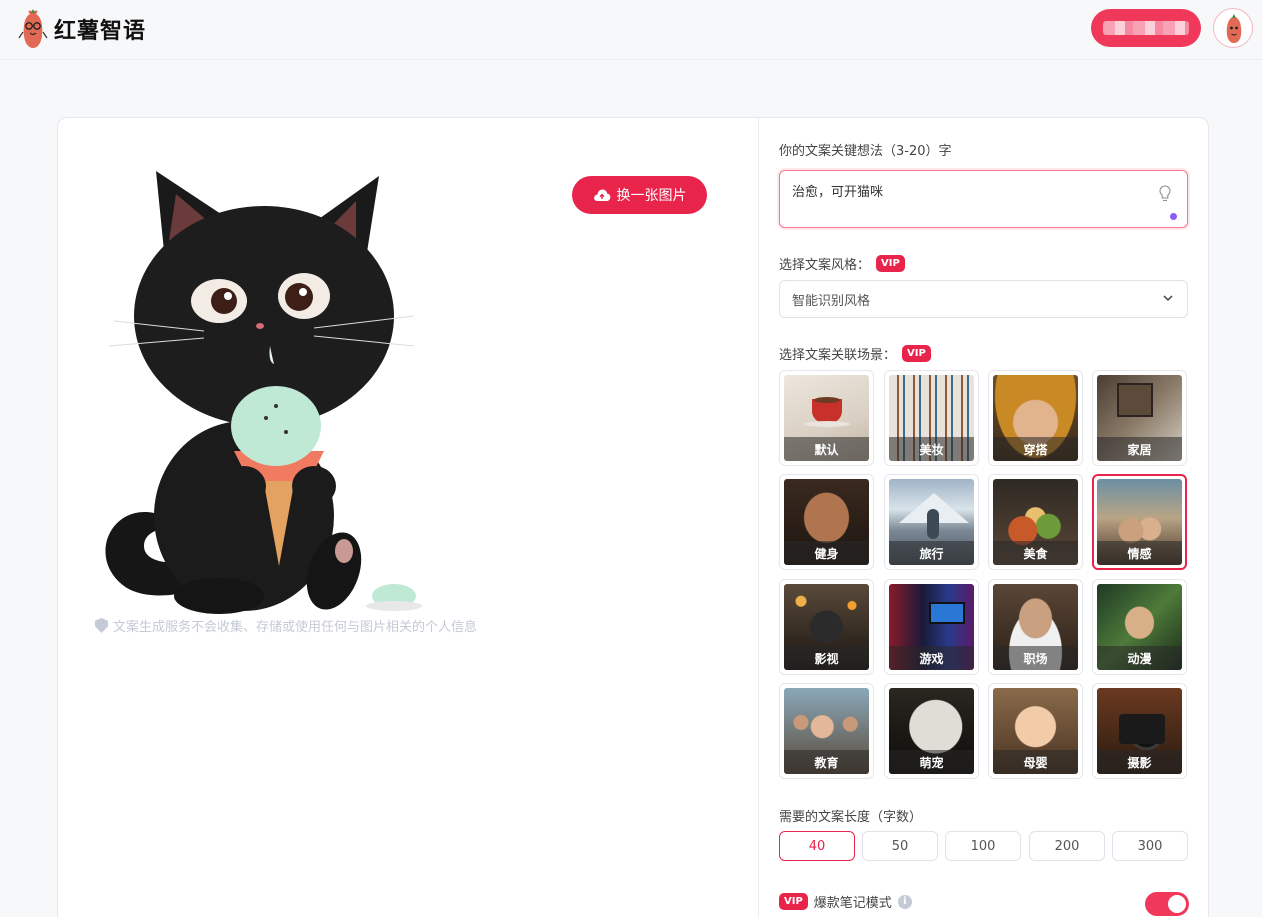 This screenshot has width=1262, height=917. Describe the element at coordinates (831, 301) in the screenshot. I see `style-select-value: 智能识别风格` at that location.